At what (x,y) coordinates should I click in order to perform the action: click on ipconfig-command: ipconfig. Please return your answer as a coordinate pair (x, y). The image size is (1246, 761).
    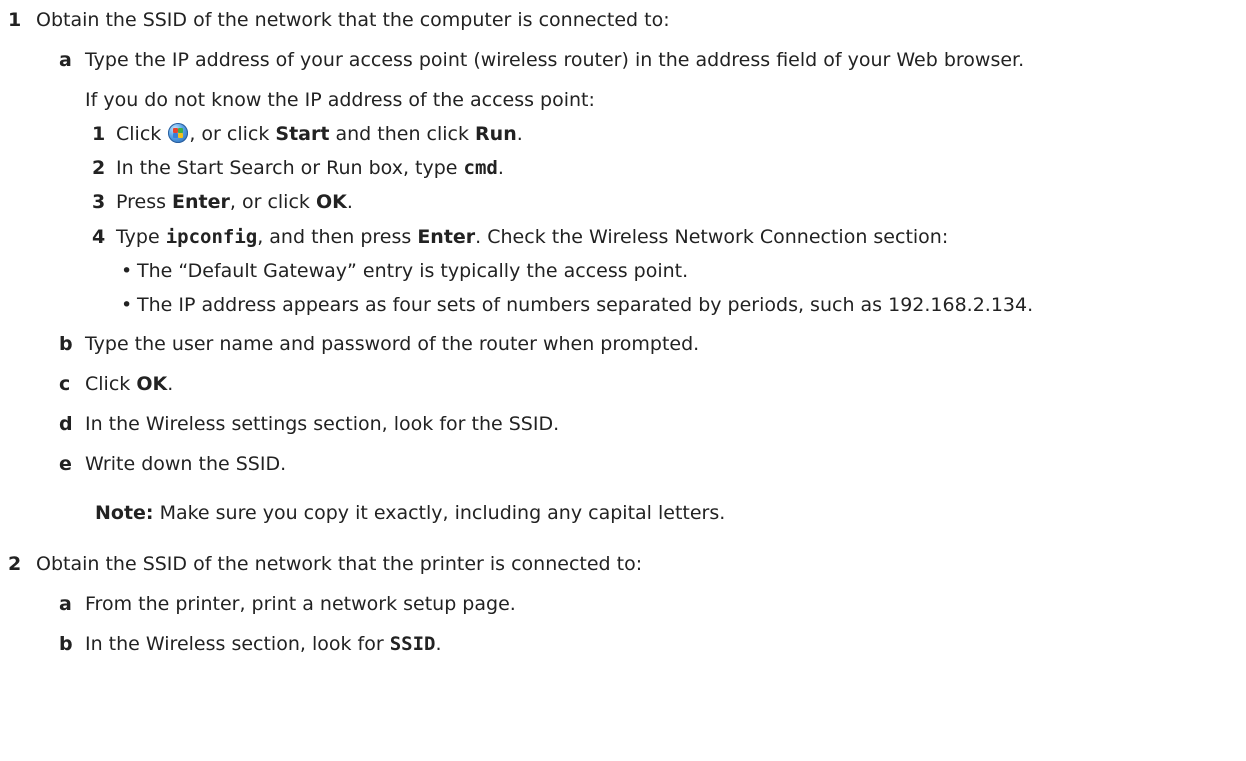
    Looking at the image, I should click on (211, 237).